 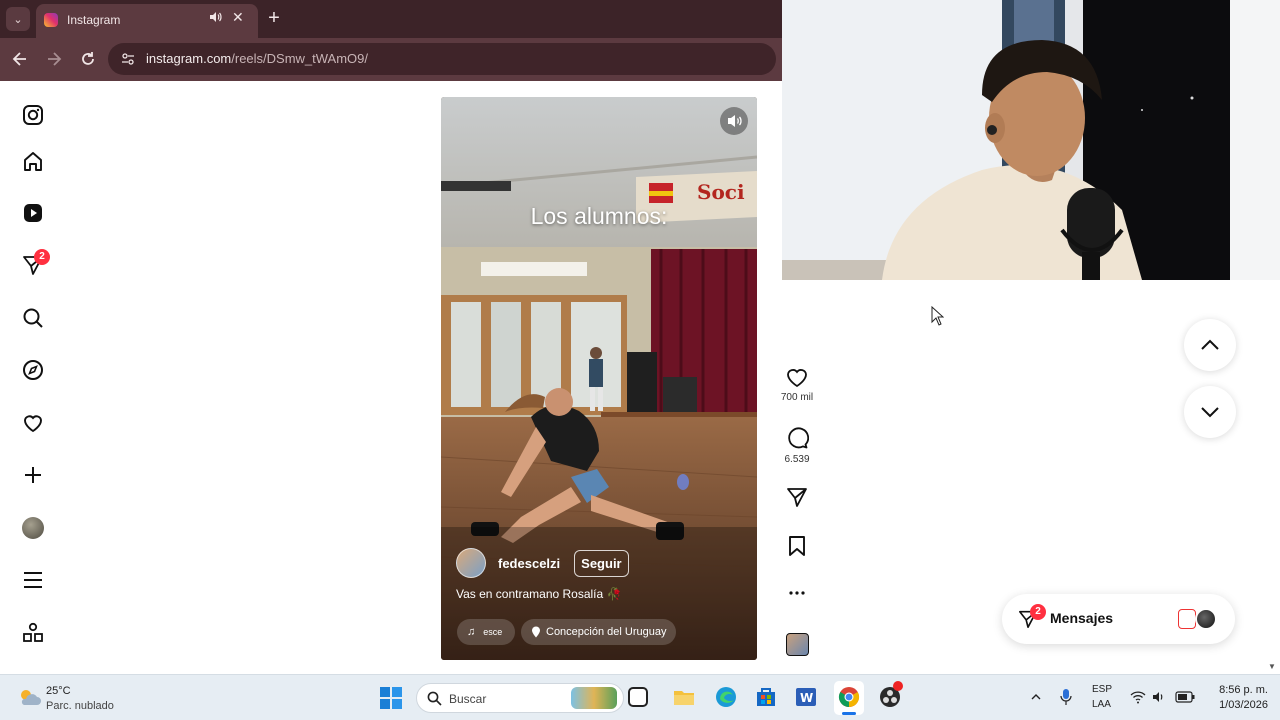 I want to click on next-reel-button, so click(x=1210, y=412).